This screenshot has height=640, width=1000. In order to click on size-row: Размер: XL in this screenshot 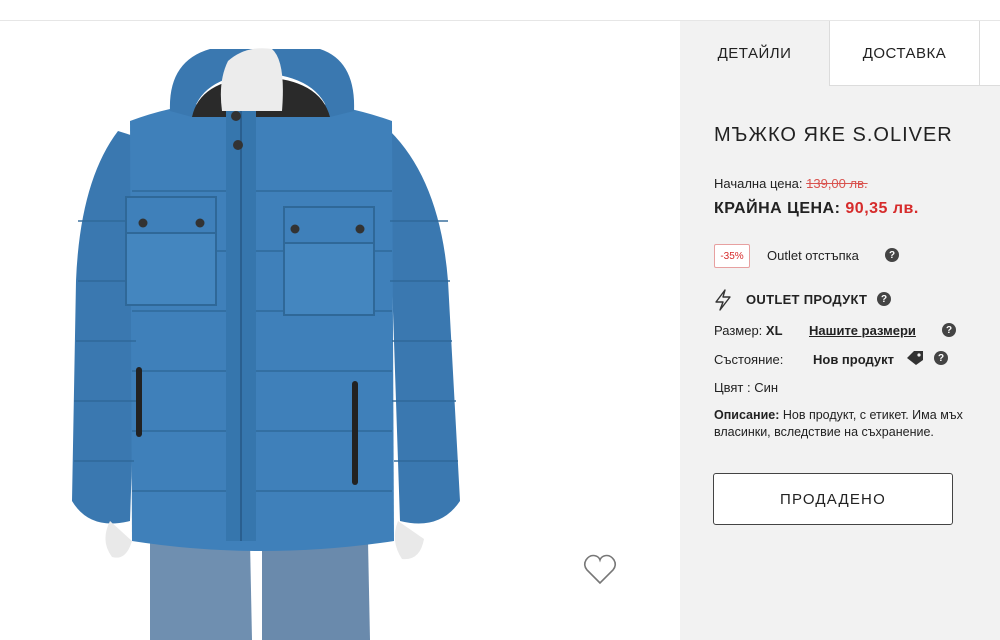, I will do `click(748, 330)`.